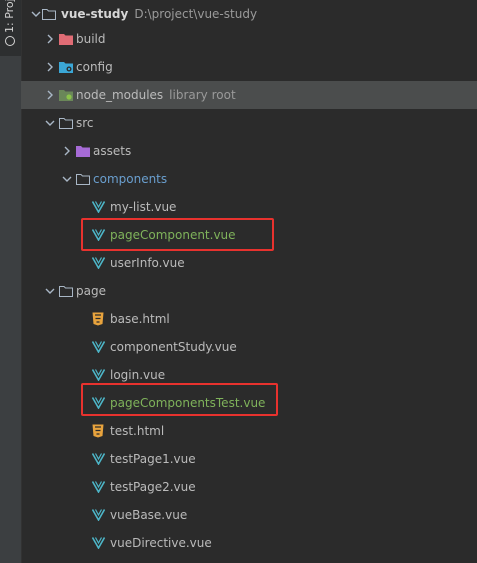 The width and height of the screenshot is (477, 563). What do you see at coordinates (249, 515) in the screenshot?
I see `tree-row-file: vueBase.vue` at bounding box center [249, 515].